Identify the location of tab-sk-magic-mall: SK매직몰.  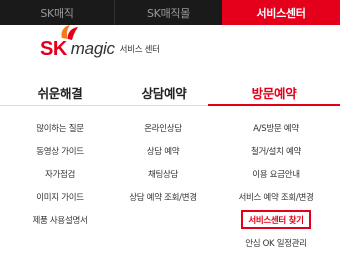
(168, 12).